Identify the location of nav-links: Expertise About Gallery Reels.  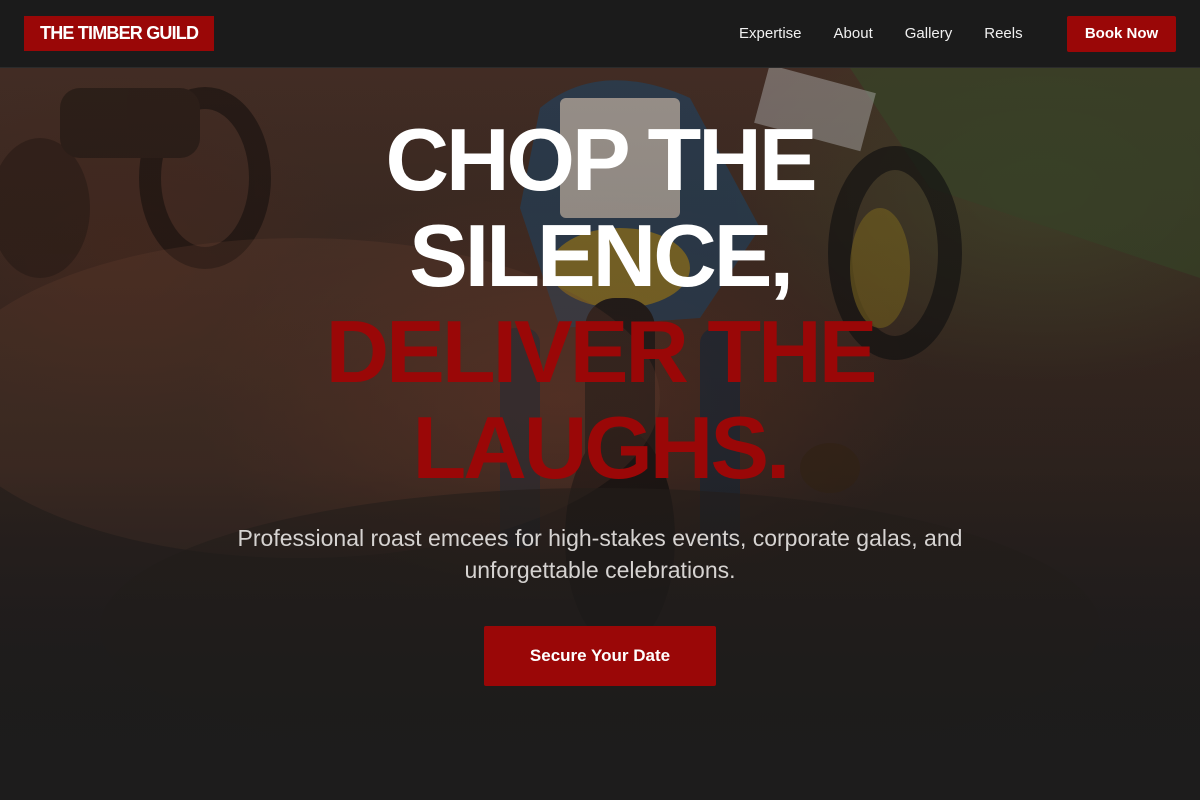
(897, 34).